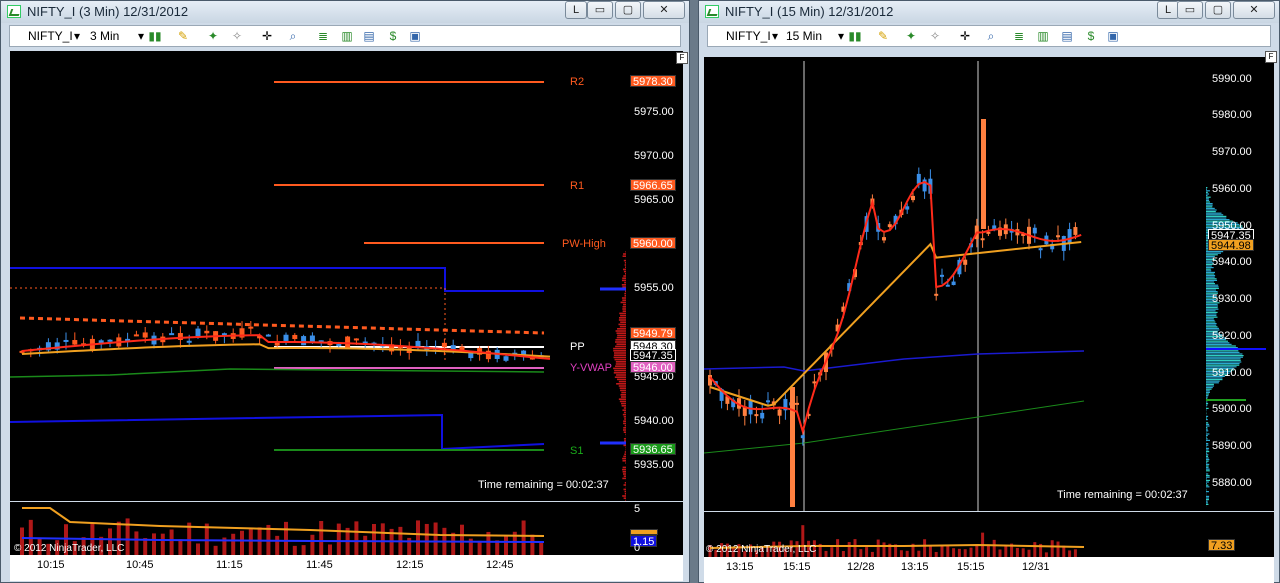  I want to click on volume-axis: 5 1.15 0, so click(655, 528).